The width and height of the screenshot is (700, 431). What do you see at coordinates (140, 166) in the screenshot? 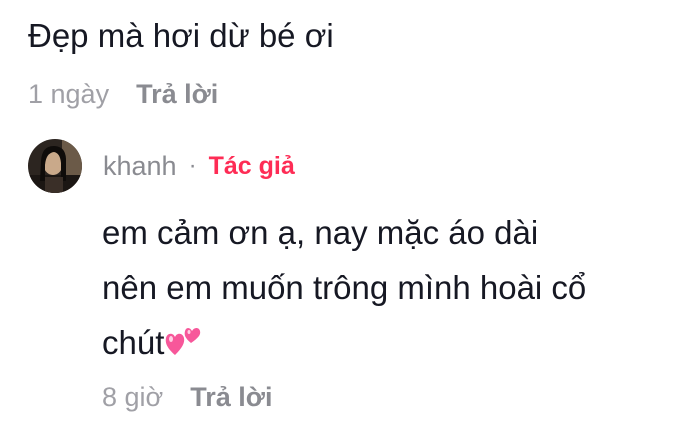
I see `username: khanh` at bounding box center [140, 166].